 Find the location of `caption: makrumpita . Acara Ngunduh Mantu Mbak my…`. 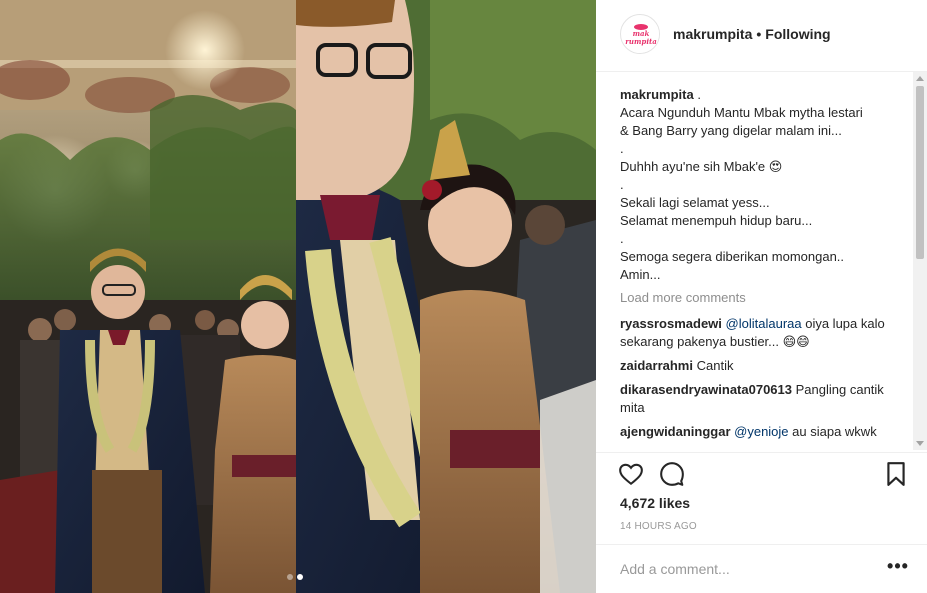

caption: makrumpita . Acara Ngunduh Mantu Mbak my… is located at coordinates (765, 185).